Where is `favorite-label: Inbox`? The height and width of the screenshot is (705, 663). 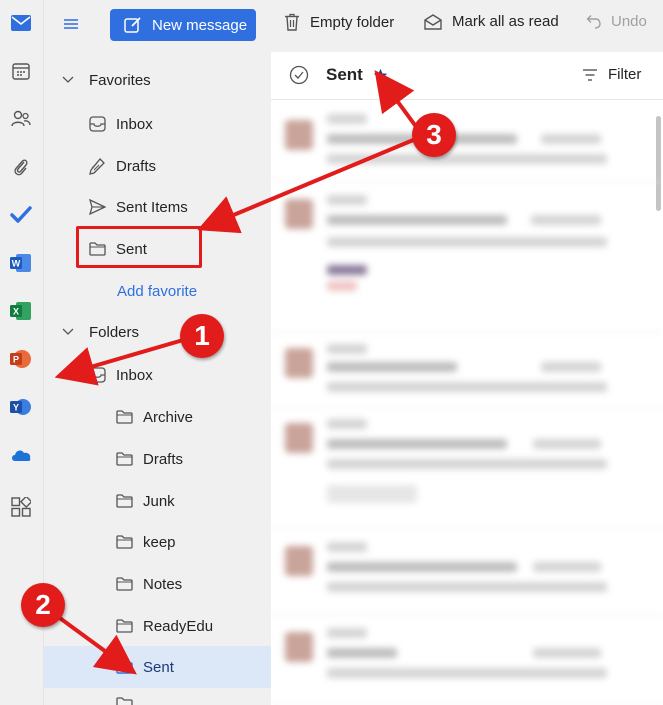
favorite-label: Inbox is located at coordinates (134, 124).